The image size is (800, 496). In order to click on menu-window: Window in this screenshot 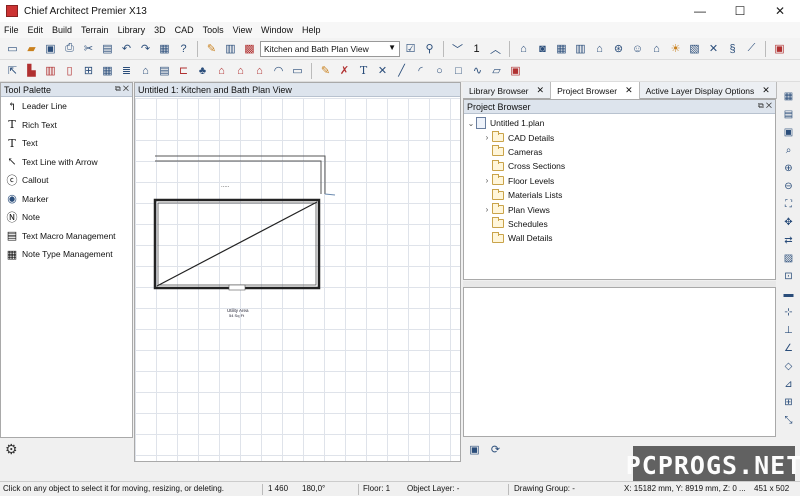, I will do `click(277, 30)`.